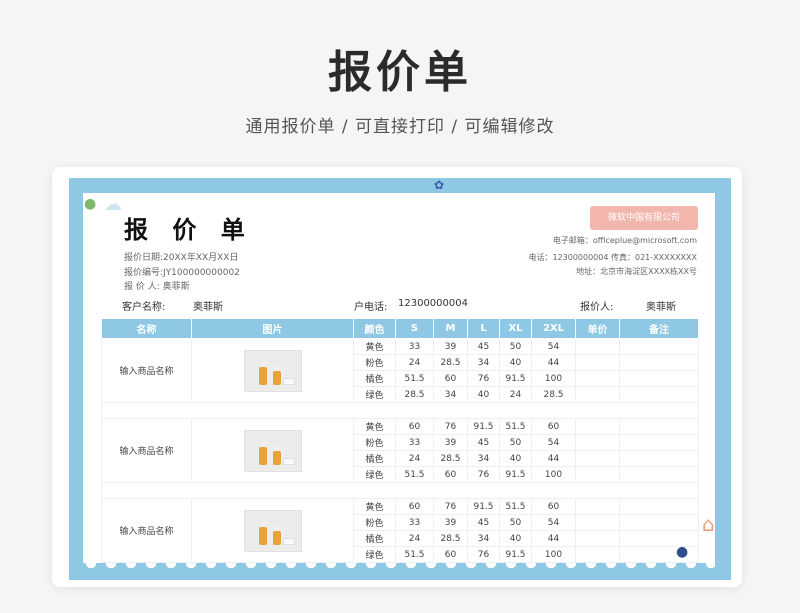  Describe the element at coordinates (450, 328) in the screenshot. I see `header-m: M` at that location.